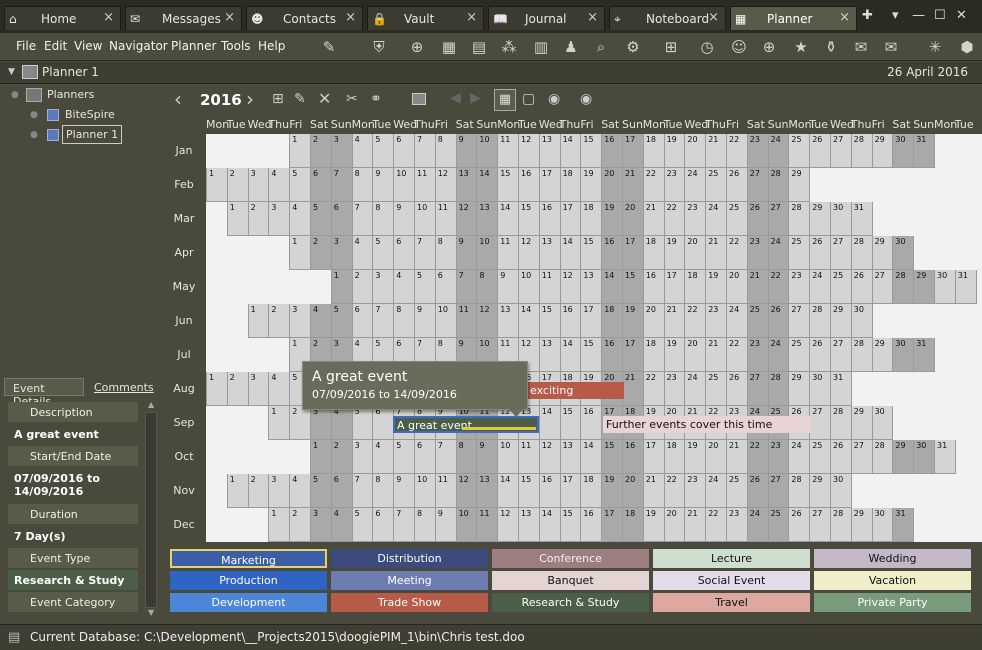 The image size is (982, 650). I want to click on search-list-icon: ⌕, so click(601, 47).